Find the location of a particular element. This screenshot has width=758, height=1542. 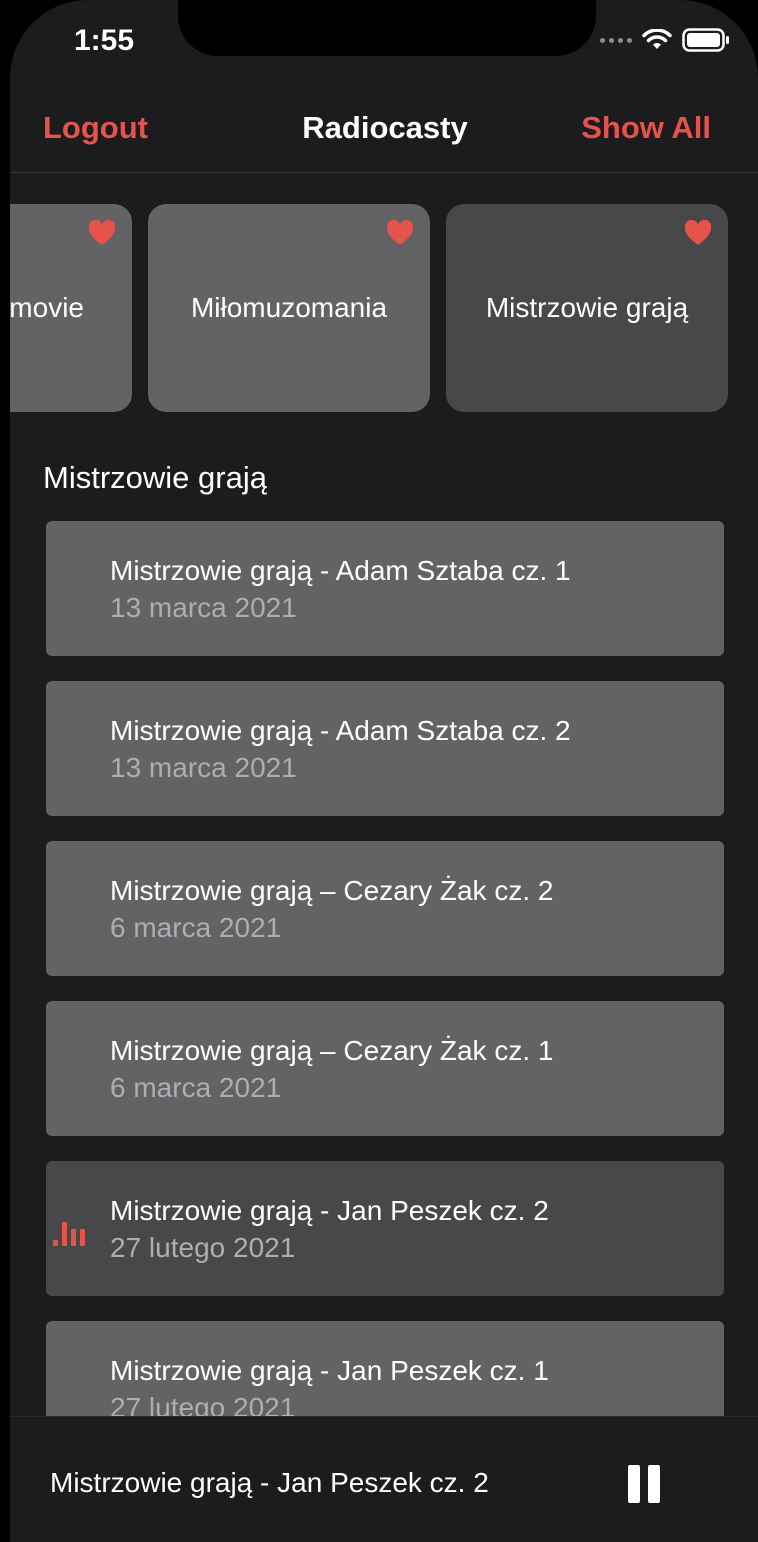

episode-title: Mistrzowie grają - Jan Peszek cz. 1 is located at coordinates (329, 1370).